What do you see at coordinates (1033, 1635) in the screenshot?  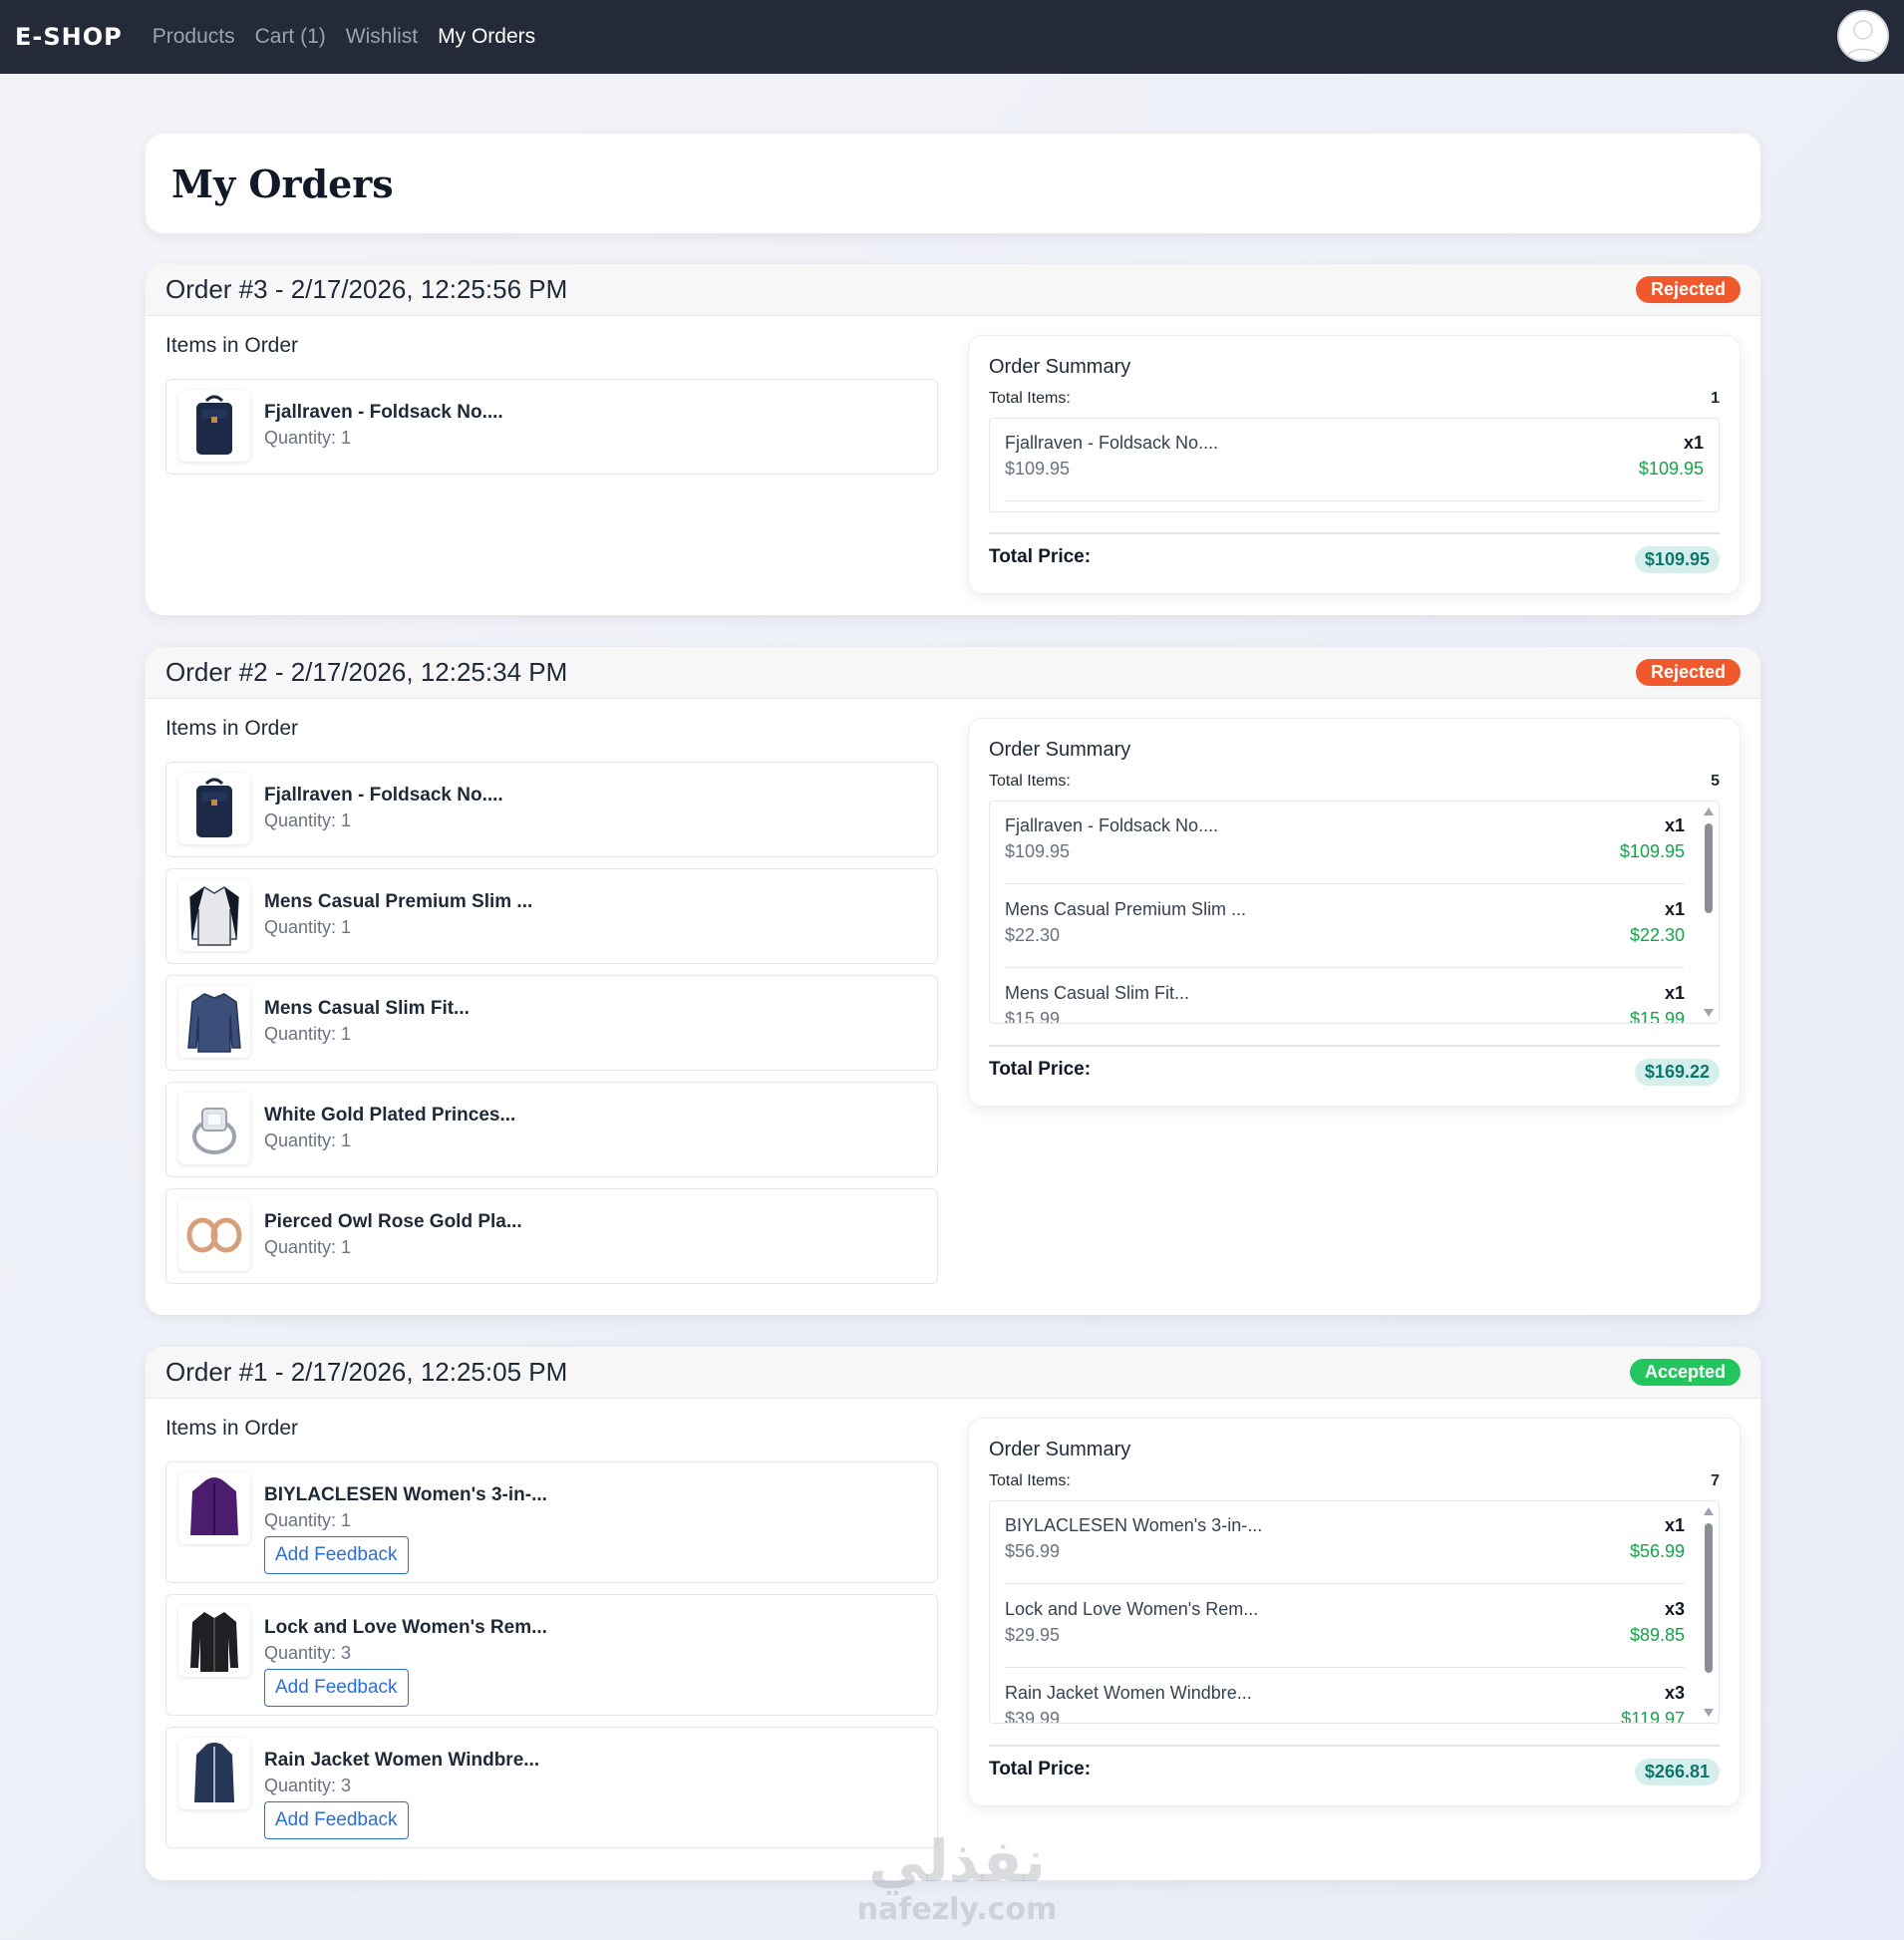 I see `summary-item-price: $29.95` at bounding box center [1033, 1635].